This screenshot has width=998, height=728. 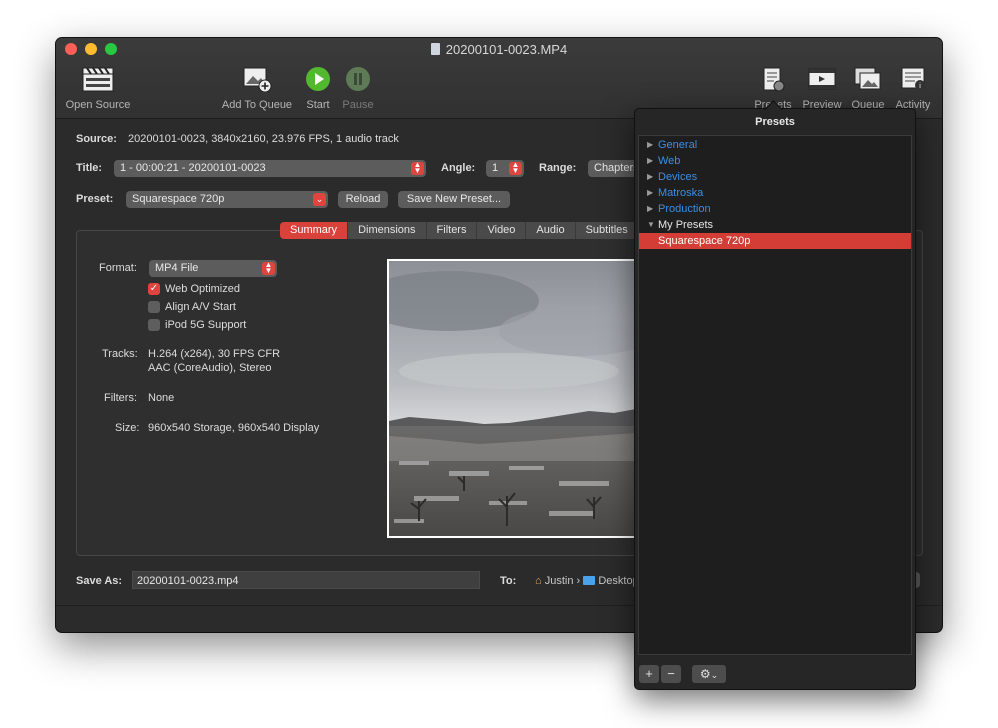 What do you see at coordinates (154, 289) in the screenshot?
I see `web-optimized-checkbox: ✓` at bounding box center [154, 289].